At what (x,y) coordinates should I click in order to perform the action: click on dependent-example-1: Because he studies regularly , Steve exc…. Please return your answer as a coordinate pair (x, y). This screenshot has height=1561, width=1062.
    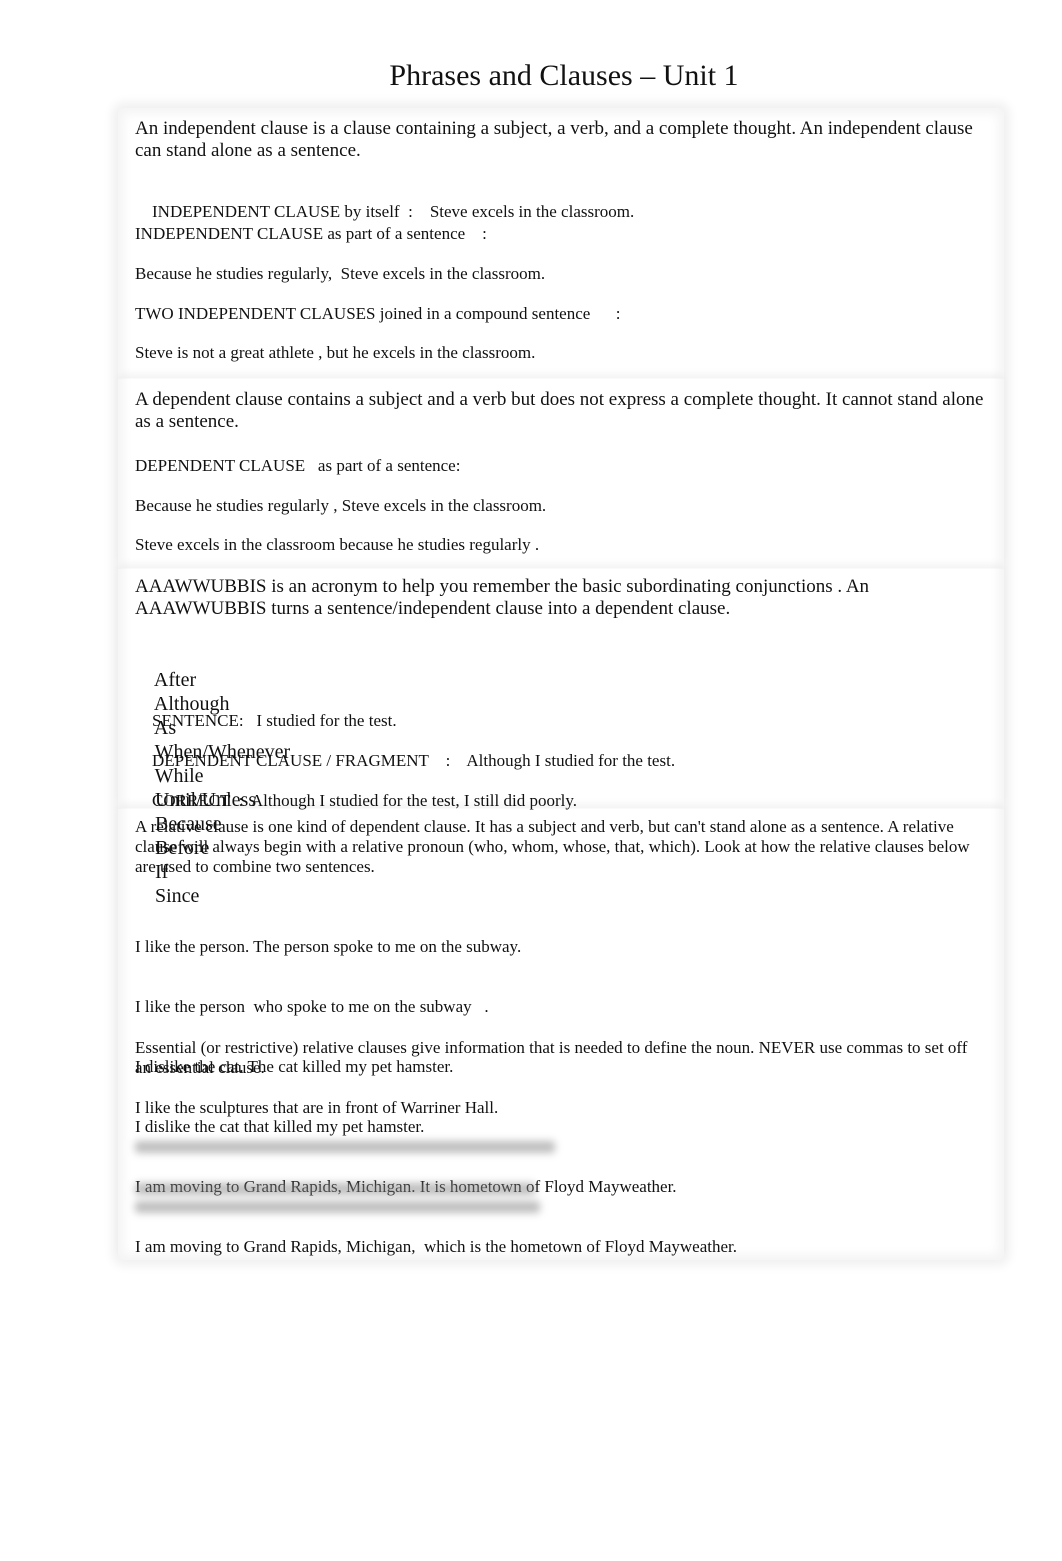
    Looking at the image, I should click on (341, 505).